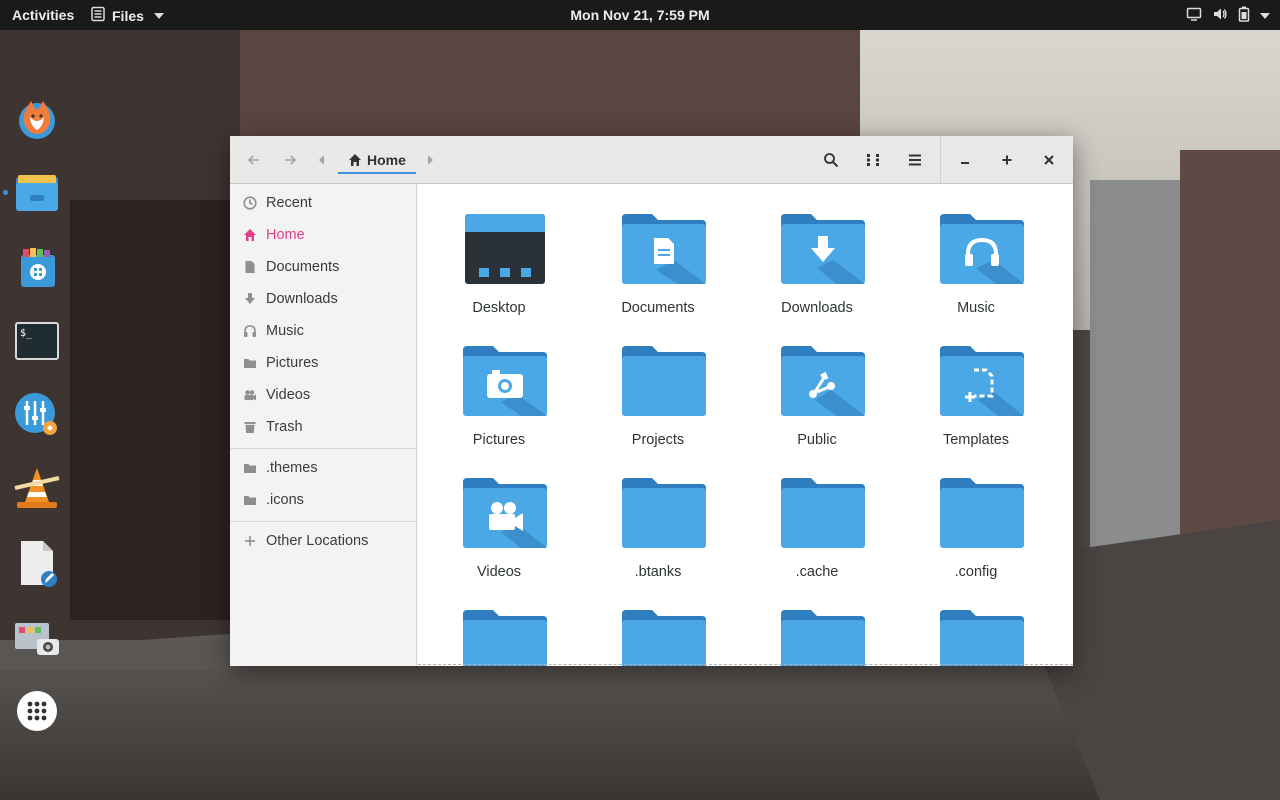 The width and height of the screenshot is (1280, 800). I want to click on vlc-icon, so click(37, 488).